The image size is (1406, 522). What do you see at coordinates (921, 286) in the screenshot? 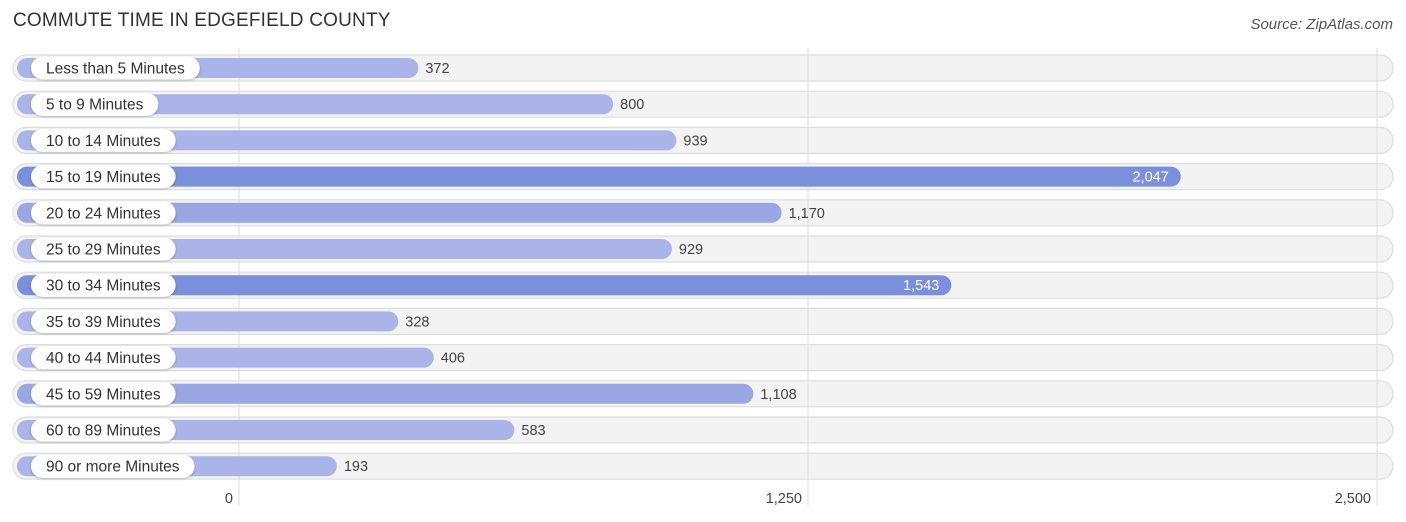
I see `value-label: 1,543` at bounding box center [921, 286].